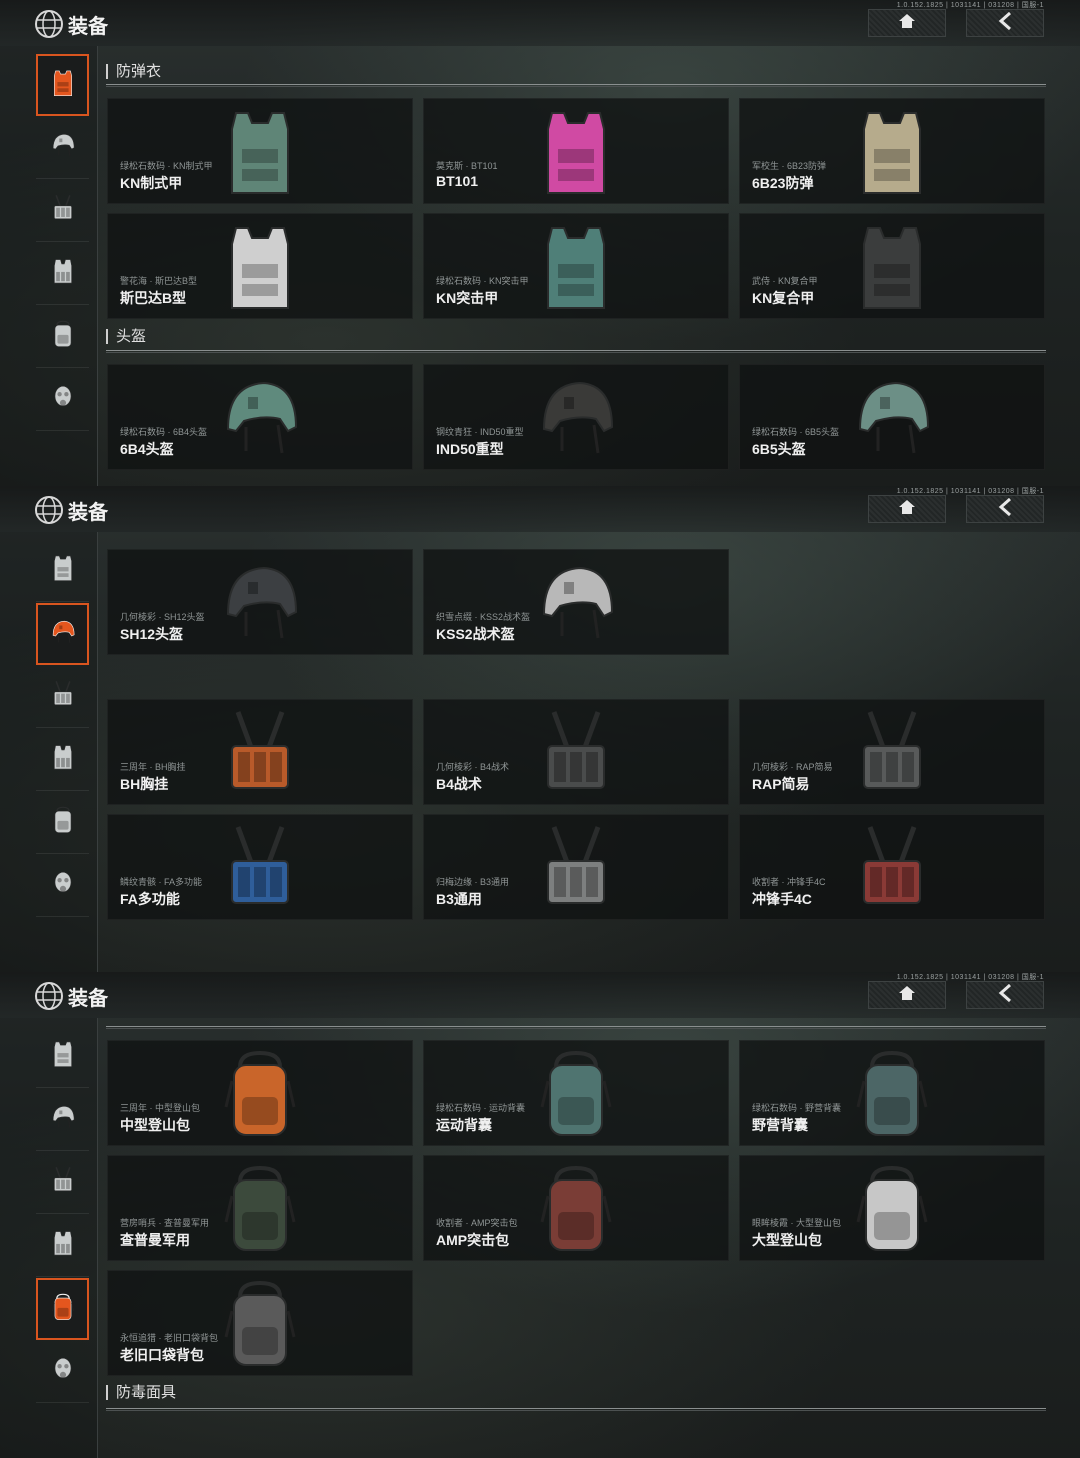  I want to click on skin-label: 几何棱彩 · RAP简易, so click(792, 767).